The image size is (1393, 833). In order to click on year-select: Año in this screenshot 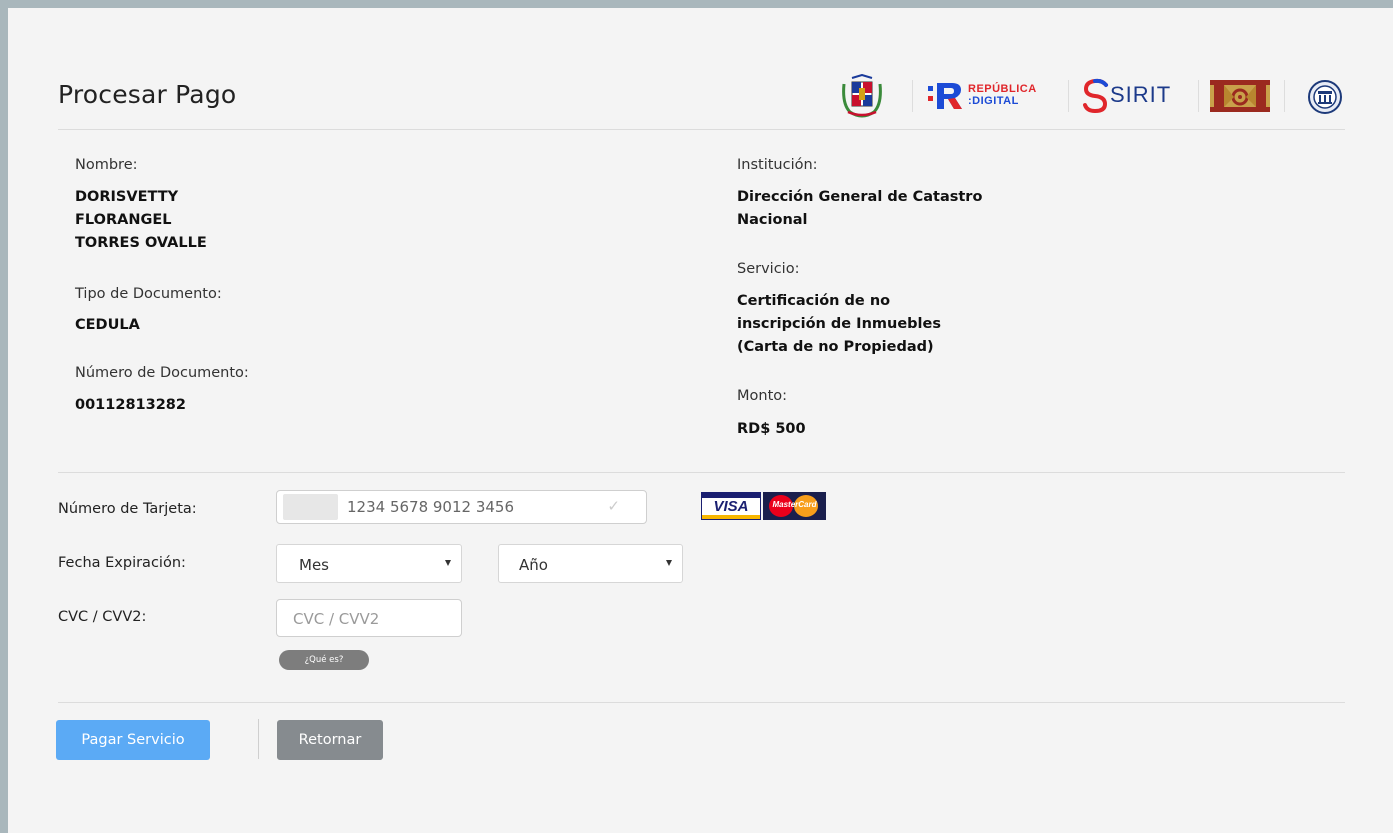, I will do `click(590, 563)`.